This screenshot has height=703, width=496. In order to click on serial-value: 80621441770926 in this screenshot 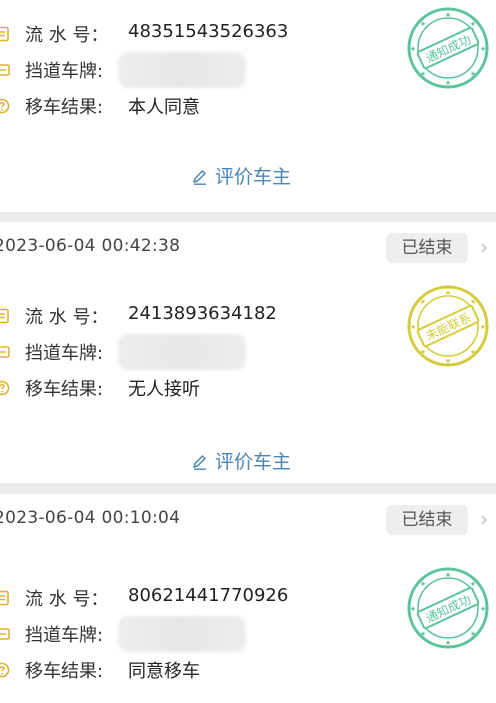, I will do `click(208, 595)`.